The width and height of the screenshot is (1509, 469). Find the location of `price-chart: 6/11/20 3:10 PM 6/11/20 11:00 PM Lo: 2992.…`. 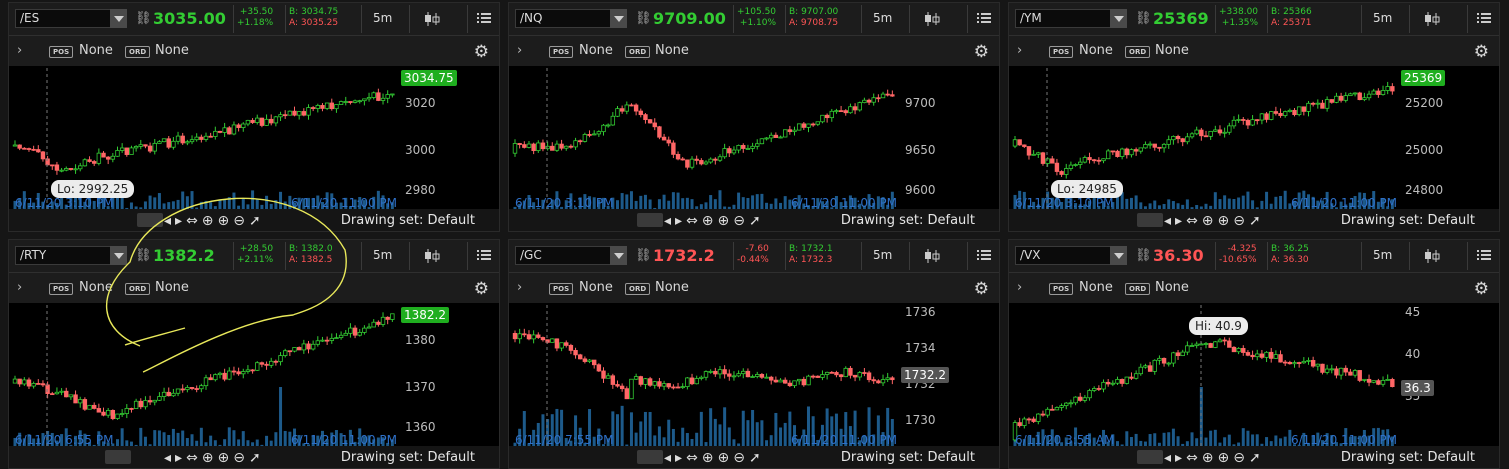

price-chart: 6/11/20 3:10 PM 6/11/20 11:00 PM Lo: 2992.… is located at coordinates (206, 139).